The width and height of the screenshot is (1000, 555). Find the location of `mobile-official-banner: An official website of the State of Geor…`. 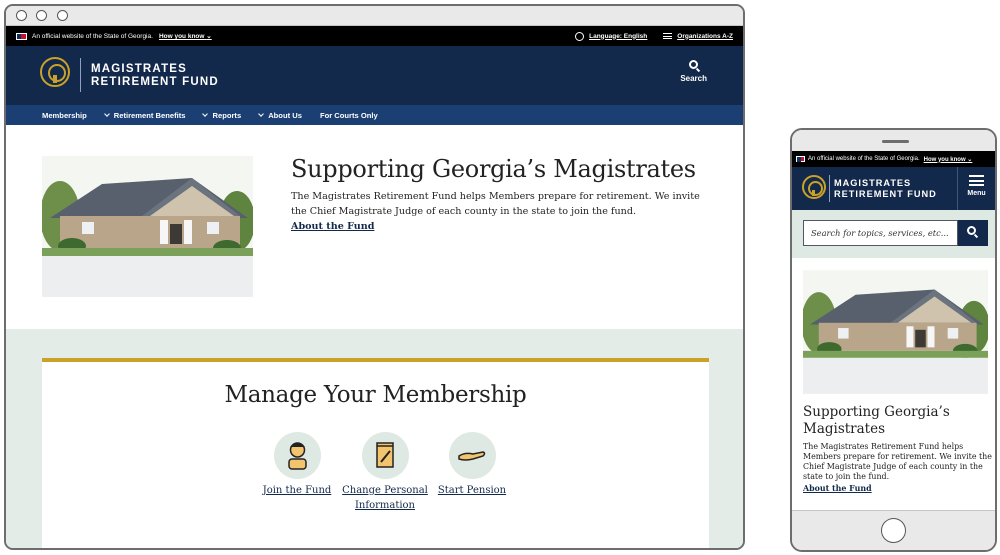

mobile-official-banner: An official website of the State of Geor… is located at coordinates (893, 159).